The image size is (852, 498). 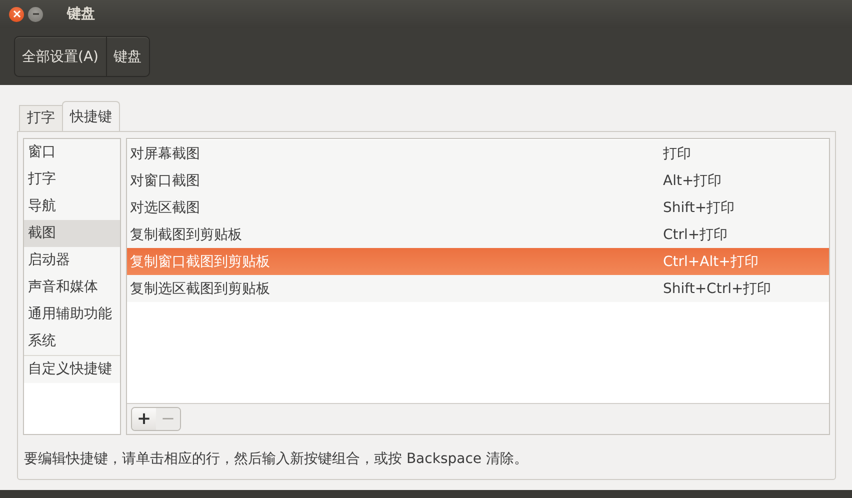 I want to click on shortcut-row: 复制截图到剪贴板 Ctrl+打印, so click(x=478, y=234).